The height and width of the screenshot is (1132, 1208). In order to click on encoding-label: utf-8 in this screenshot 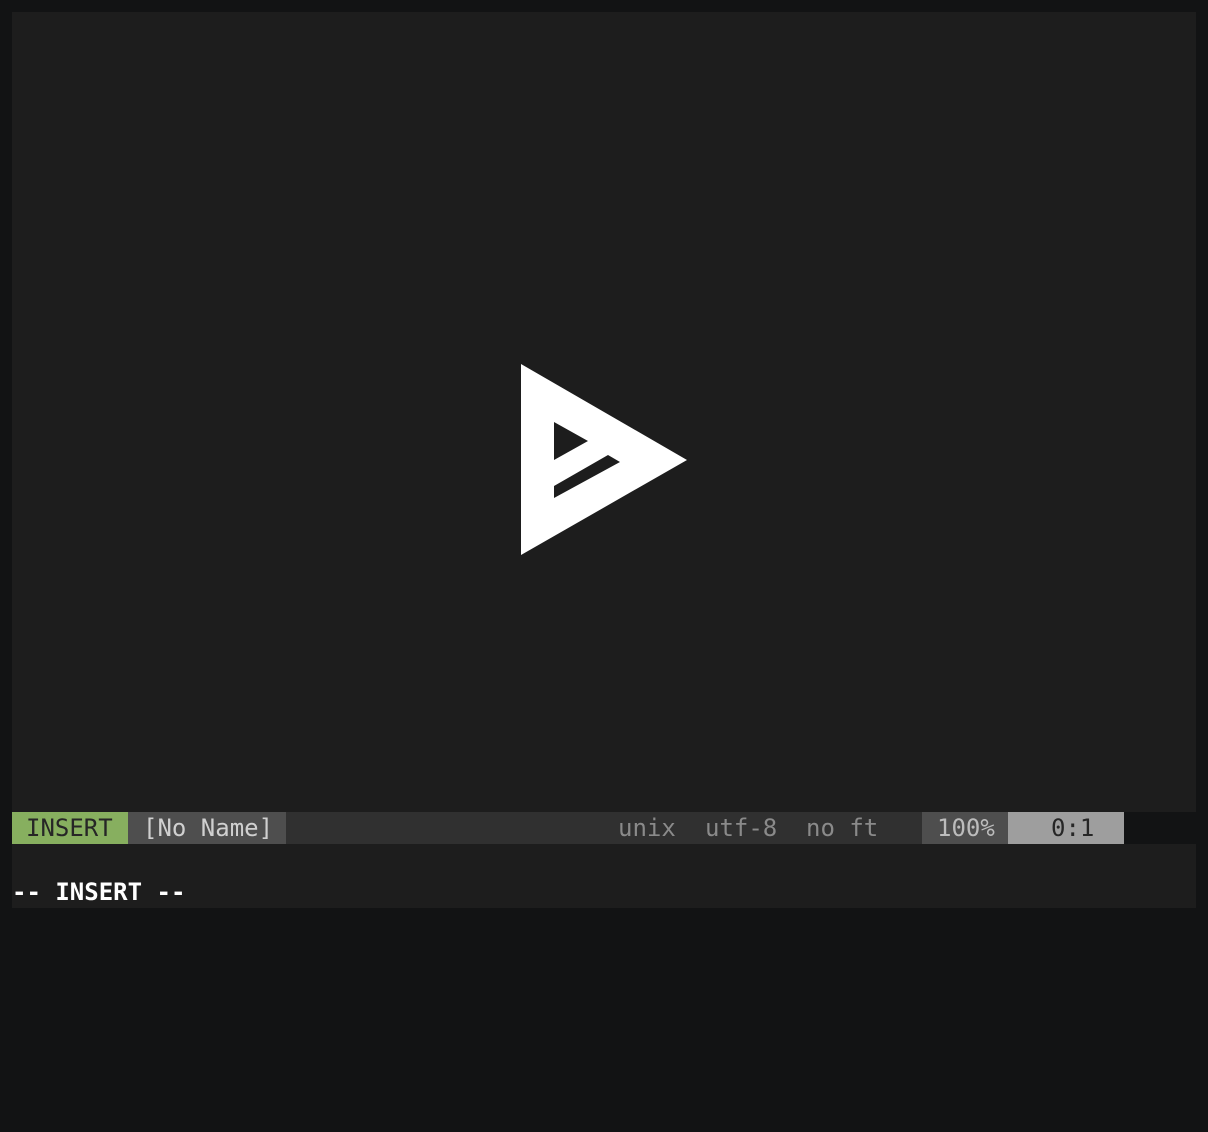, I will do `click(741, 828)`.